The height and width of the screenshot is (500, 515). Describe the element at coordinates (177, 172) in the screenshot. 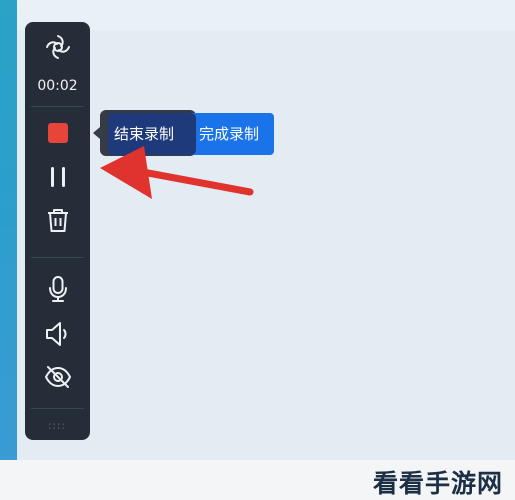

I see `red-arrow-annotation` at that location.